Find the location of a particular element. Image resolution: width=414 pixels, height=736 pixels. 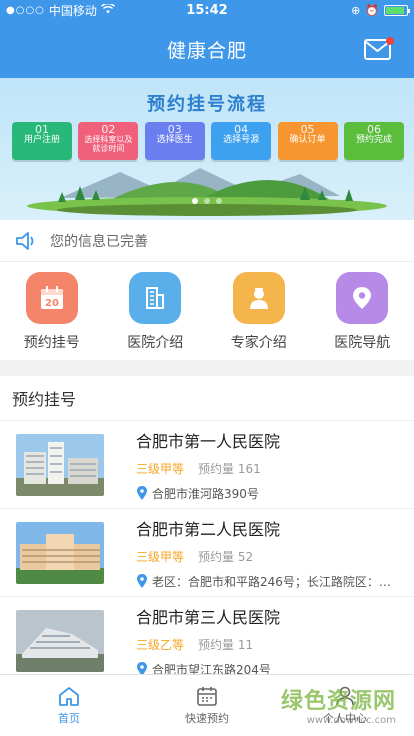

step-label: 选择号源 is located at coordinates (241, 140).